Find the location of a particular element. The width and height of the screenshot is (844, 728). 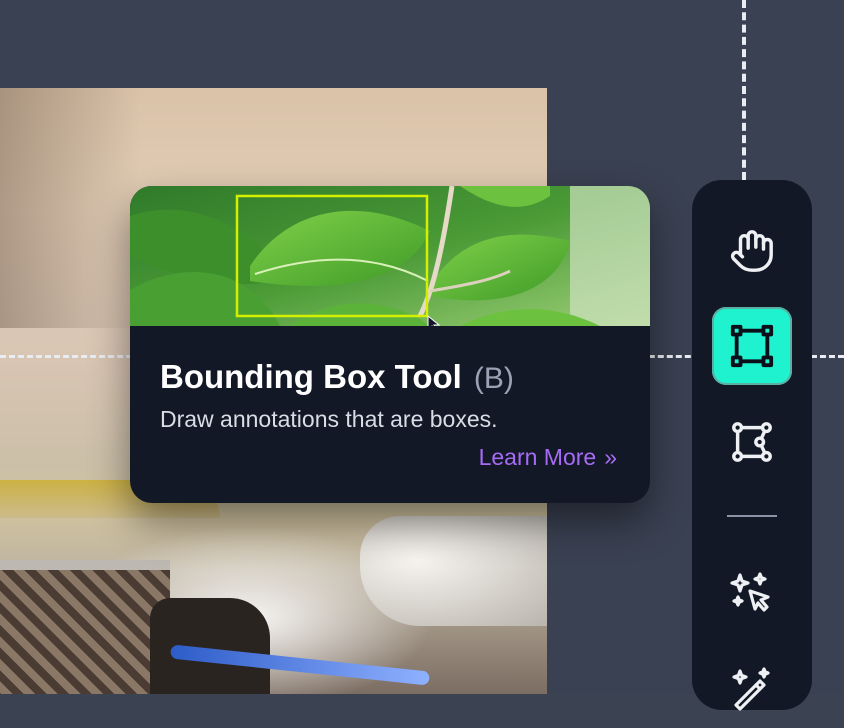

tooltip-description: Draw annotations that are boxes. is located at coordinates (329, 419).